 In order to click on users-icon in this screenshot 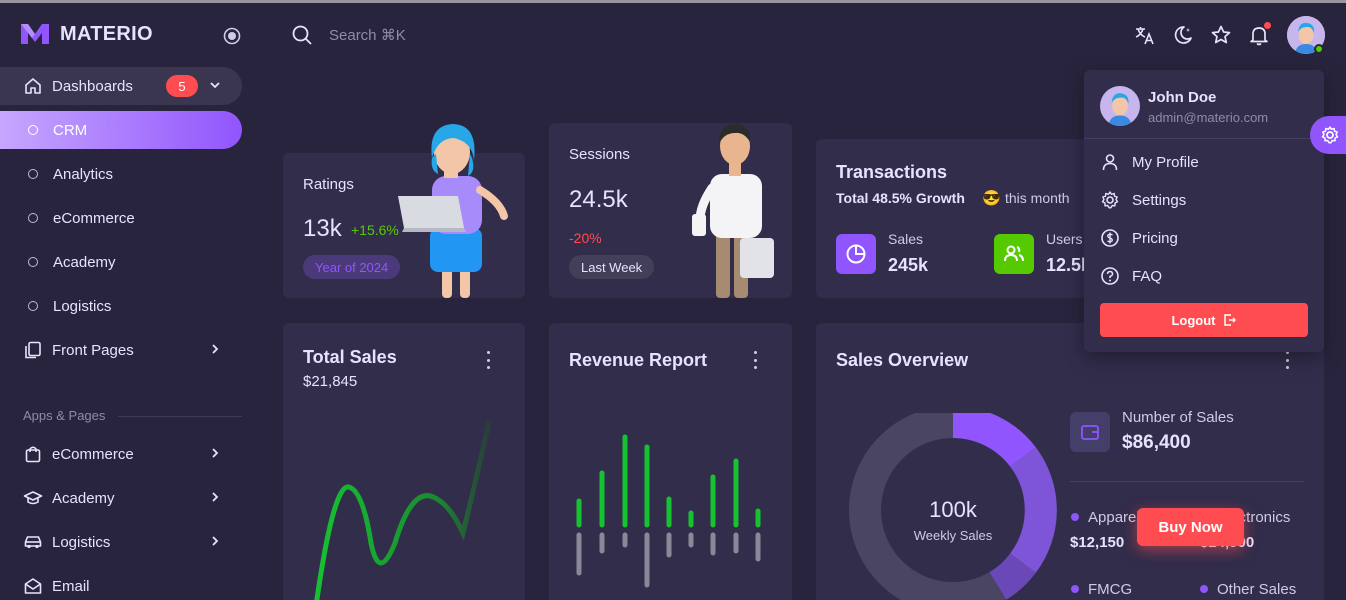, I will do `click(1014, 254)`.